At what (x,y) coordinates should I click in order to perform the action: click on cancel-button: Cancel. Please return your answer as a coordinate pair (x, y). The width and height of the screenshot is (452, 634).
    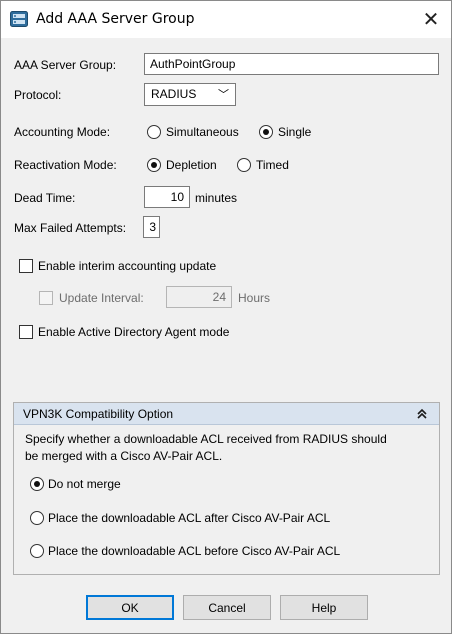
    Looking at the image, I should click on (227, 607).